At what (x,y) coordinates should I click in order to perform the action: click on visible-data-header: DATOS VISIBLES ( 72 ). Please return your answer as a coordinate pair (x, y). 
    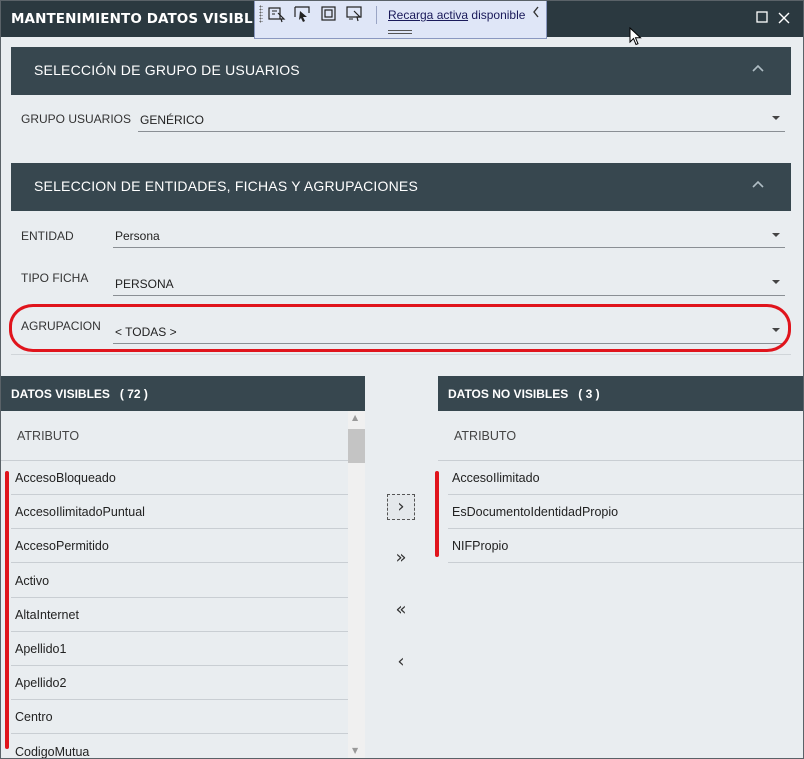
    Looking at the image, I should click on (183, 393).